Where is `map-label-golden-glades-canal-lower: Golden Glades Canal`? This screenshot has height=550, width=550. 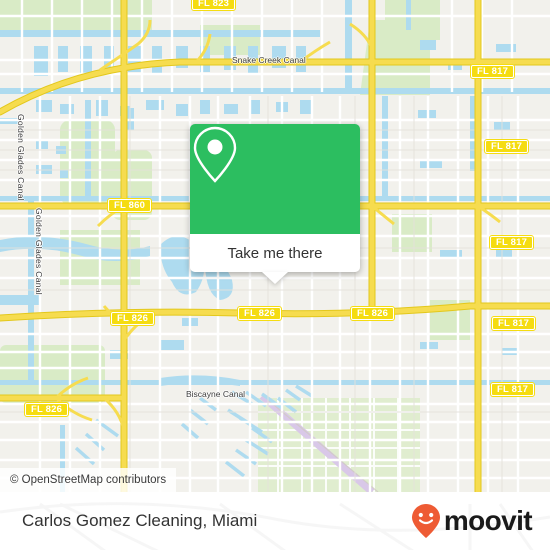
map-label-golden-glades-canal-lower: Golden Glades Canal is located at coordinates (39, 251).